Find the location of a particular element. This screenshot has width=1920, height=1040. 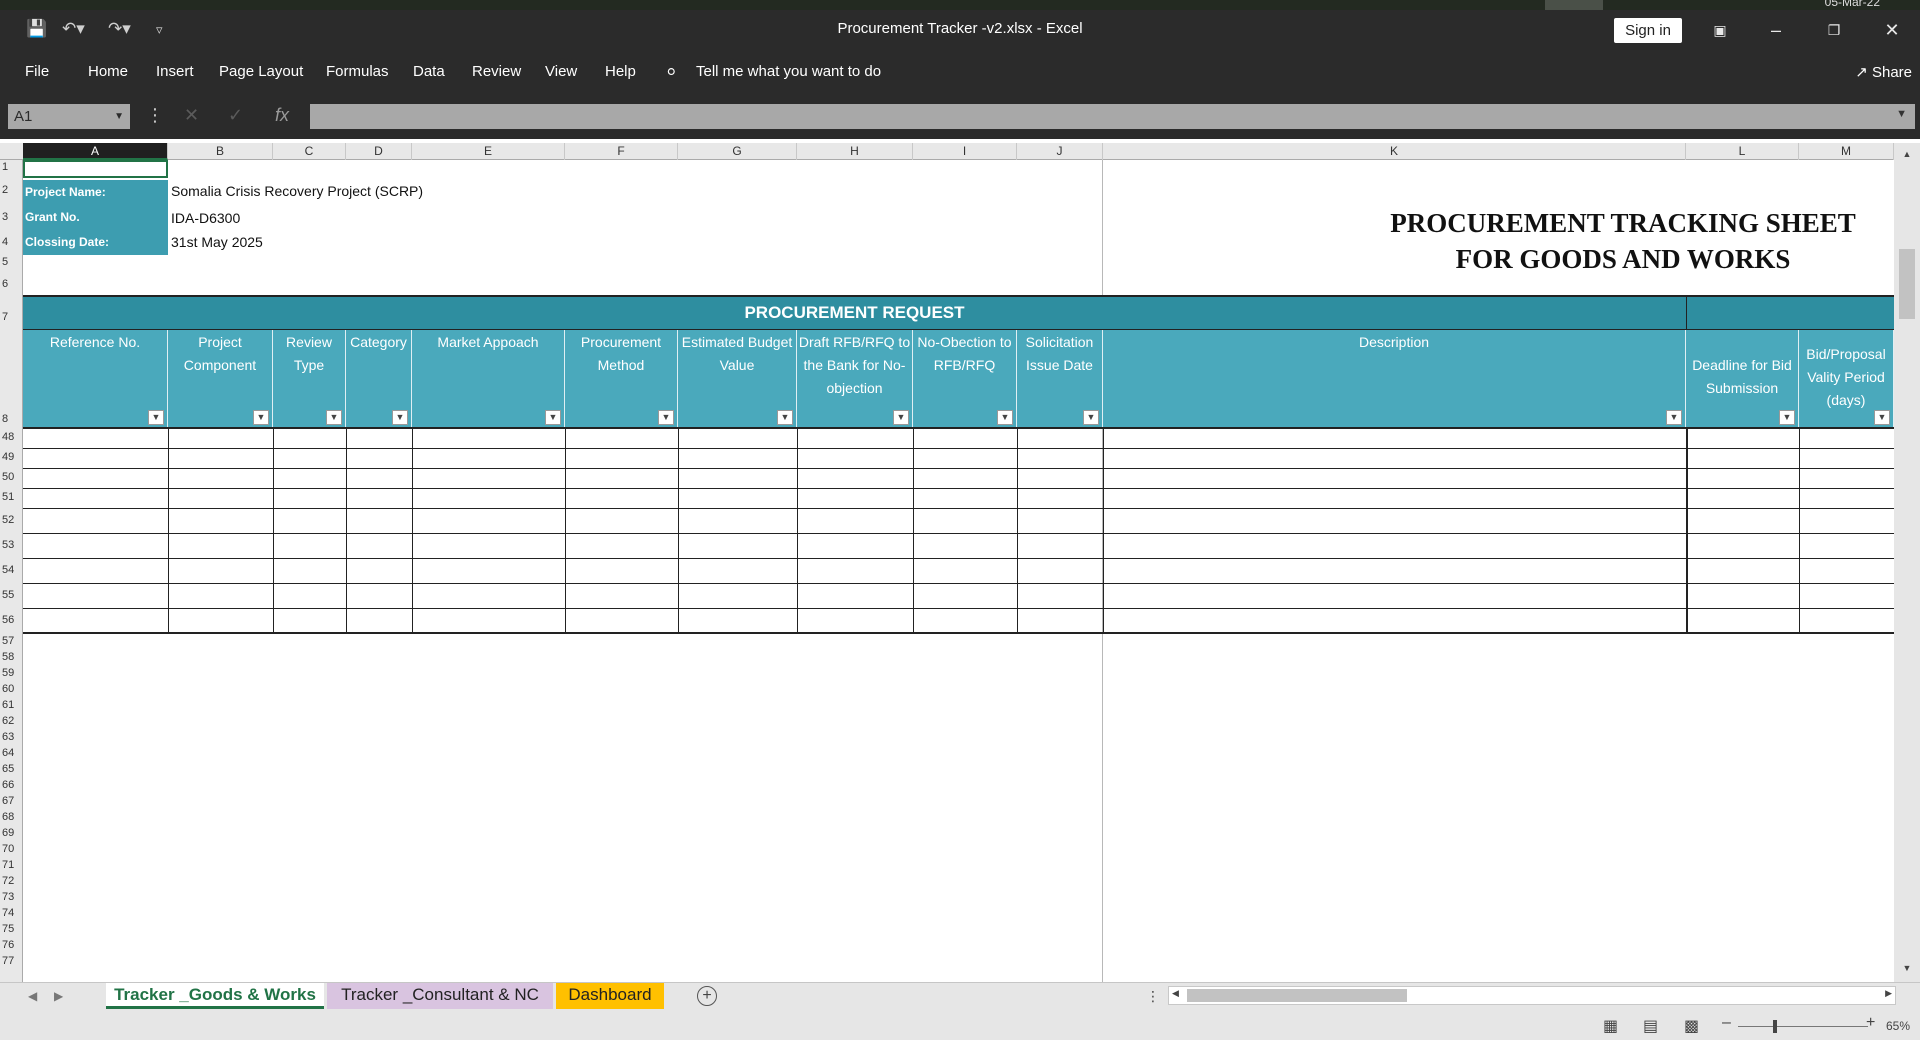

column-header-h: H is located at coordinates (855, 151).